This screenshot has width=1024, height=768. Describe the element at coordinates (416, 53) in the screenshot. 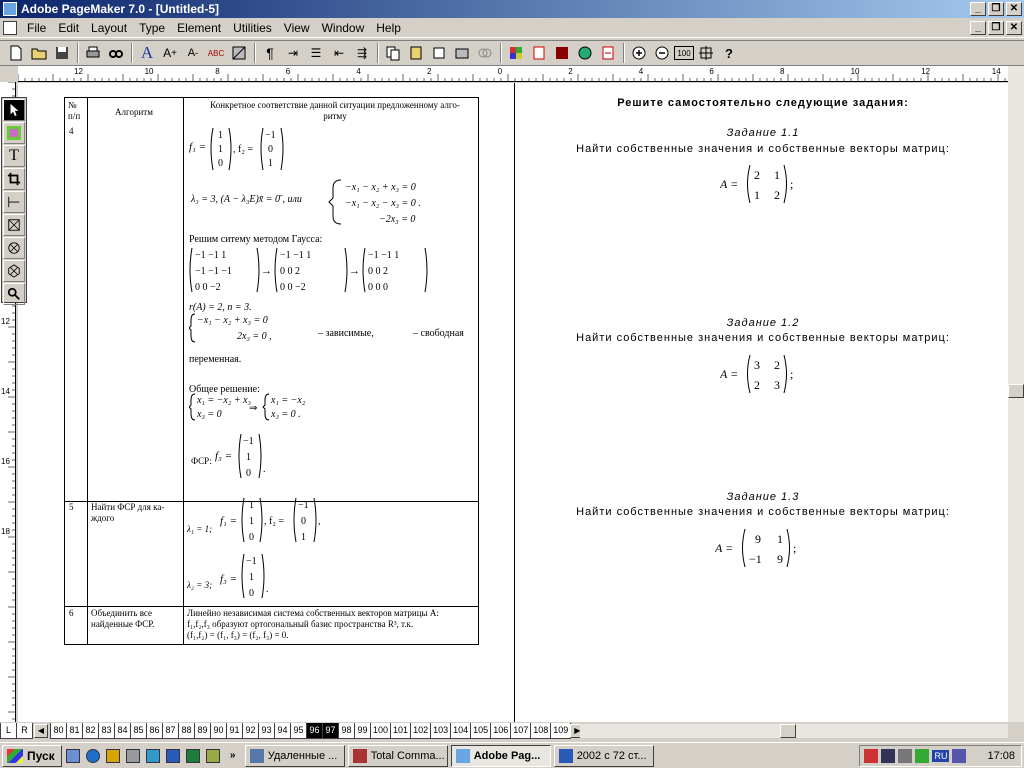

I see `paste-icon` at that location.